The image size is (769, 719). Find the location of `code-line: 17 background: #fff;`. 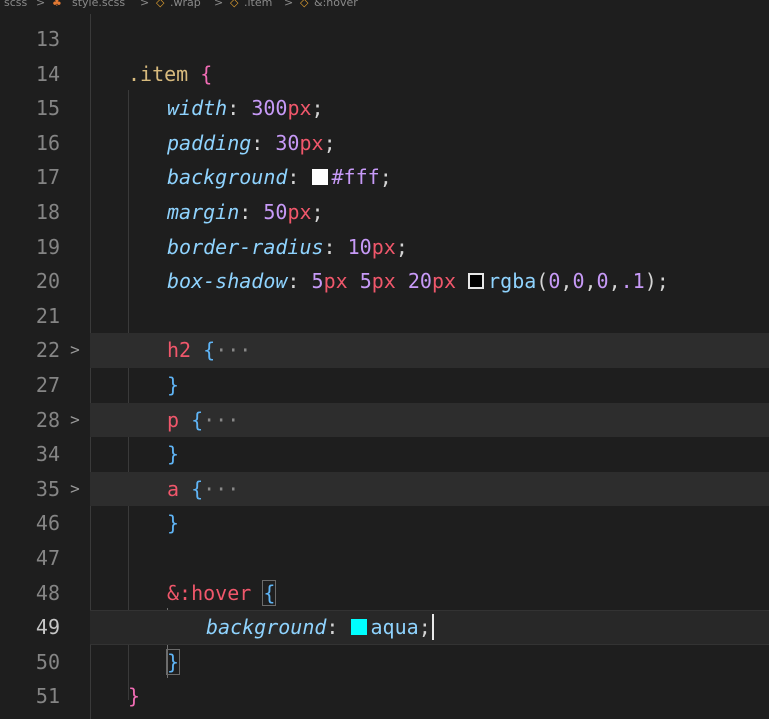

code-line: 17 background: #fff; is located at coordinates (384, 177).